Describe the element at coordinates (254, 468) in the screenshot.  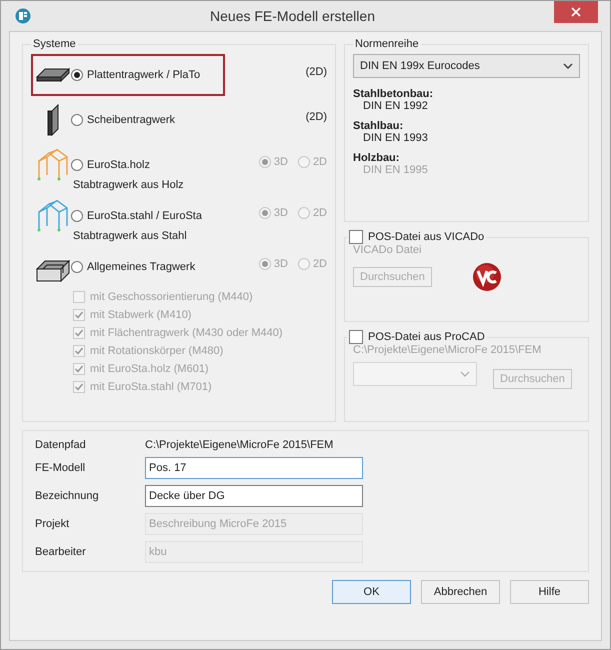
I see `input-field: Pos. 17` at that location.